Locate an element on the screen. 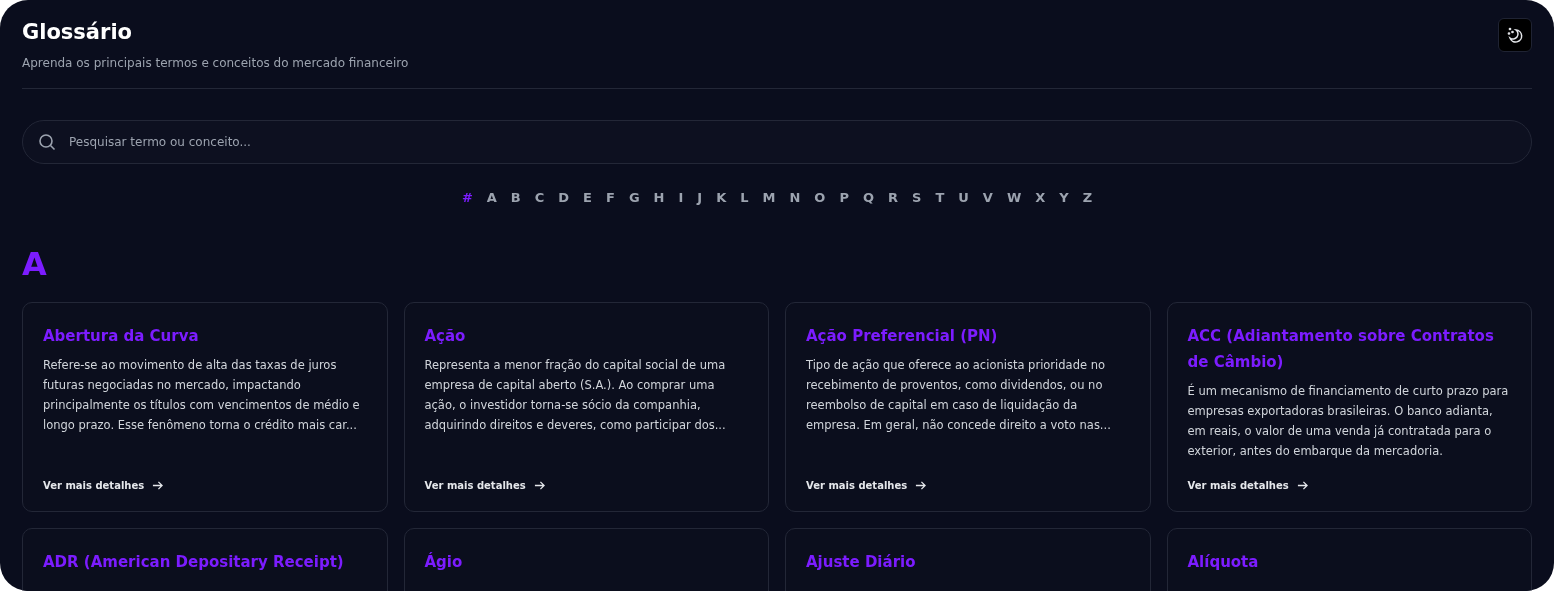 This screenshot has width=1554, height=591. letter-filter-link: O is located at coordinates (820, 198).